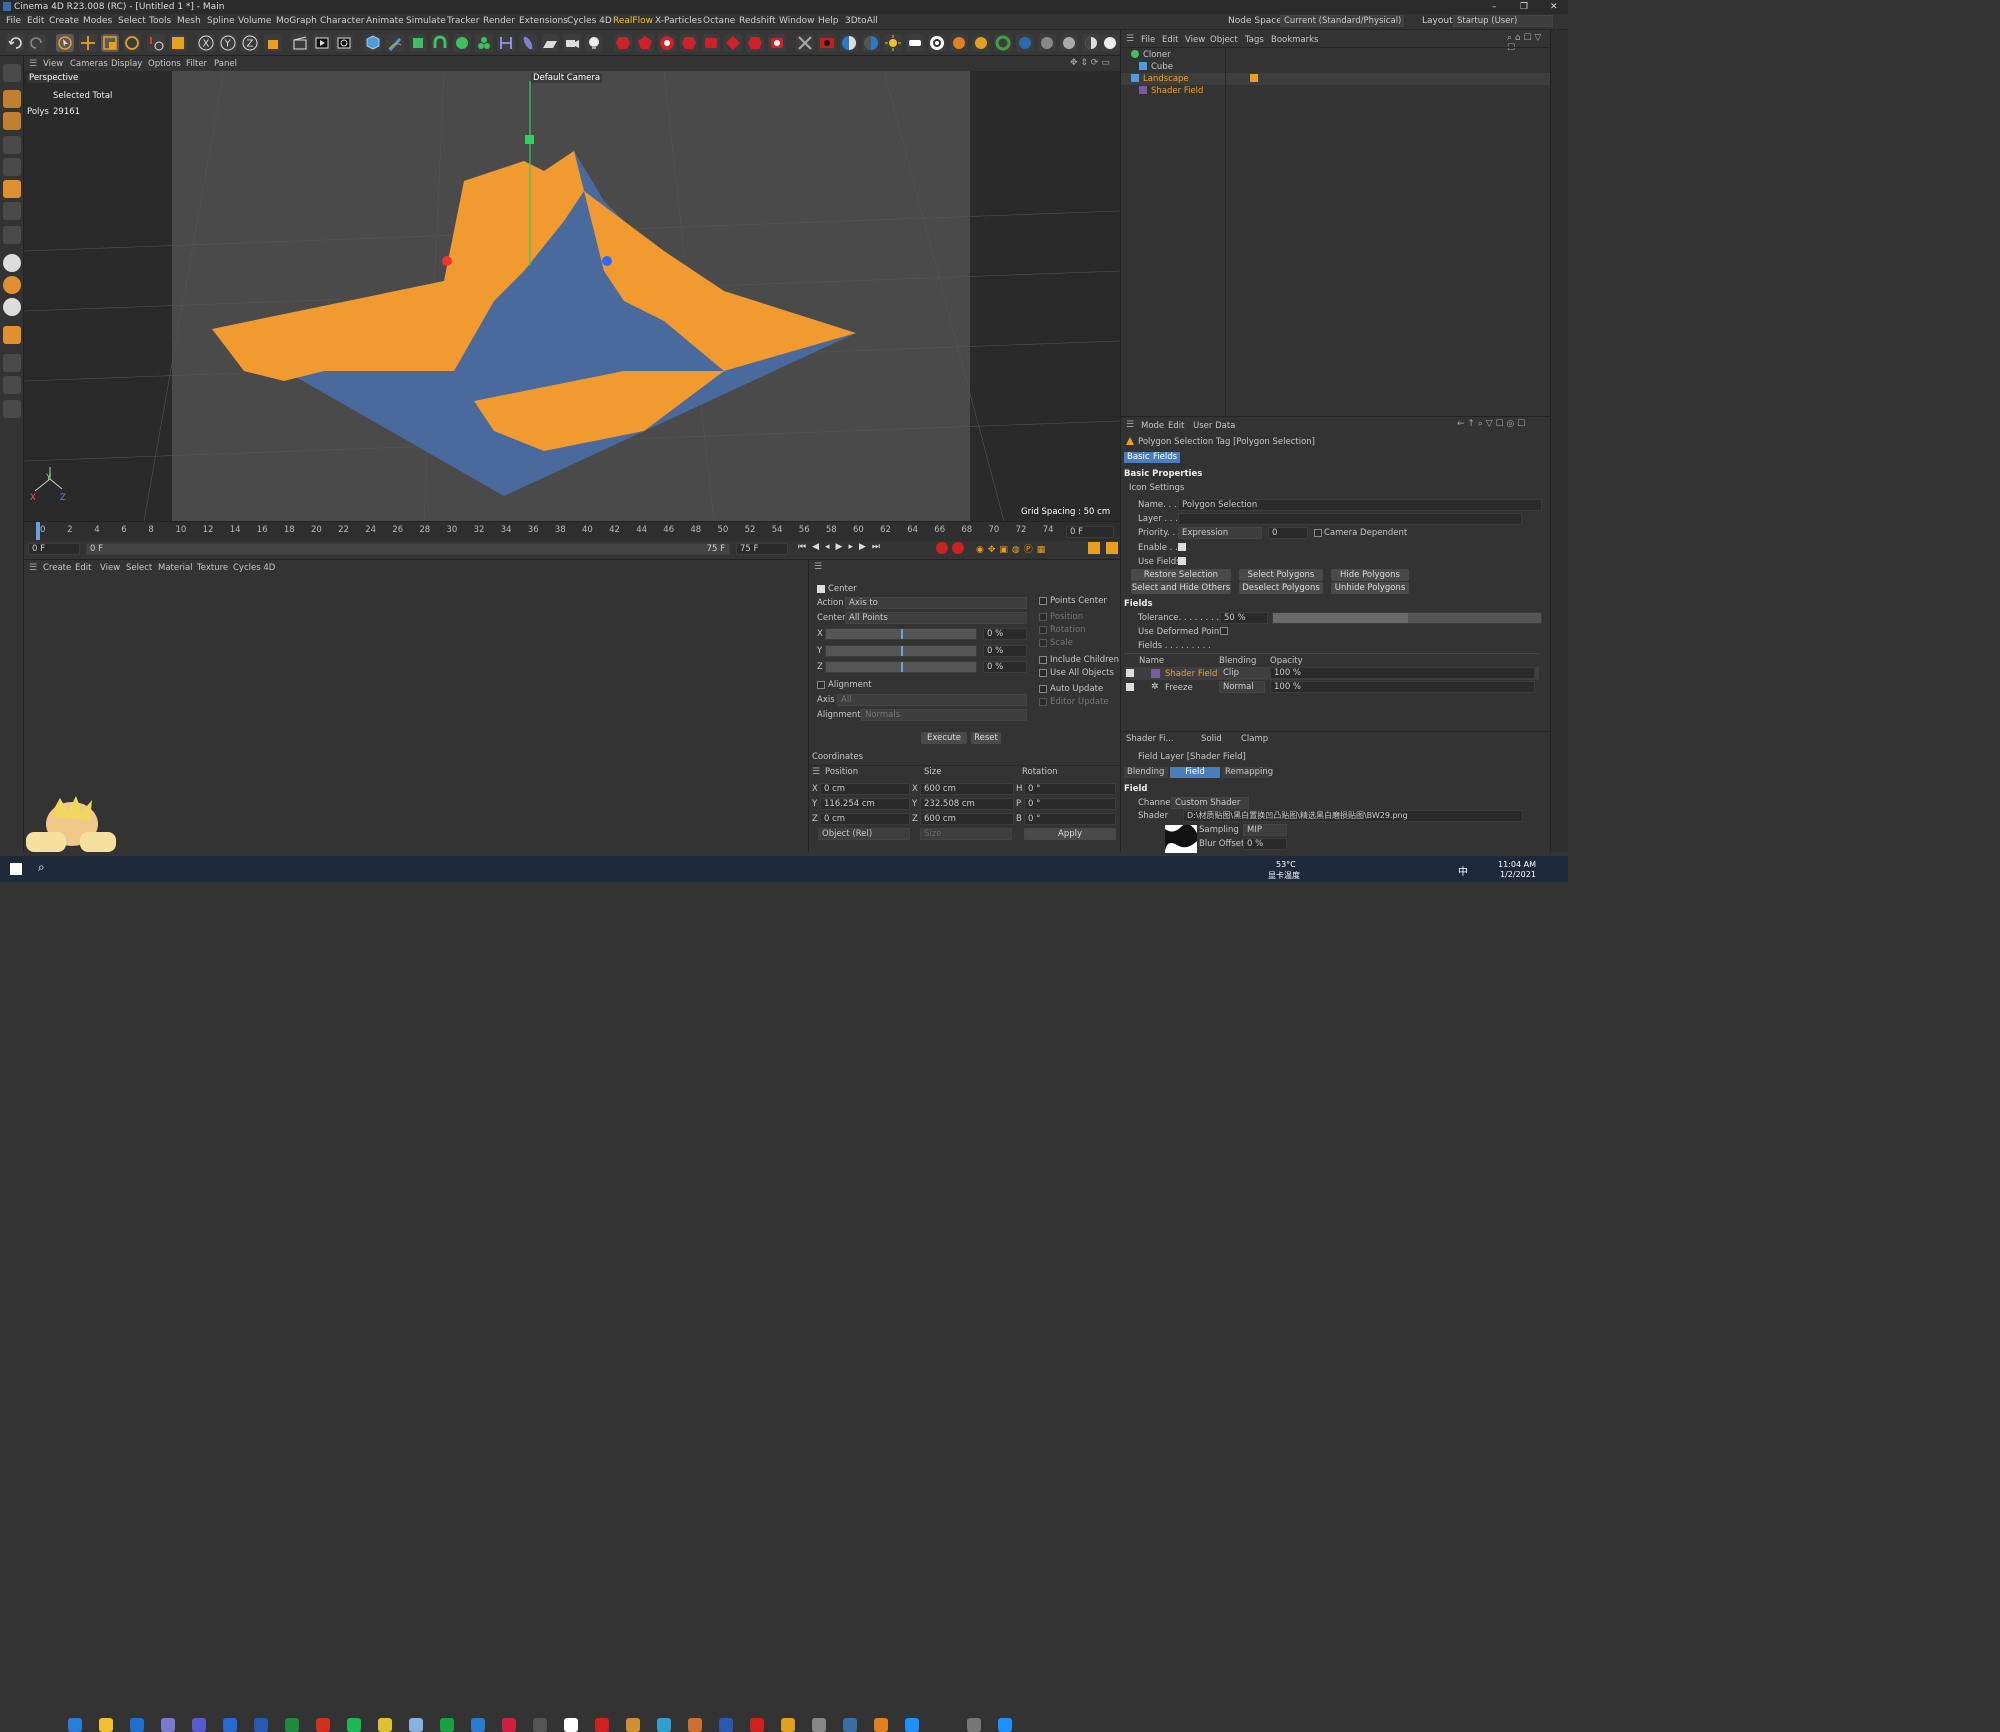 Image resolution: width=2000 pixels, height=1732 pixels. I want to click on close-icon: ✕, so click(1554, 7).